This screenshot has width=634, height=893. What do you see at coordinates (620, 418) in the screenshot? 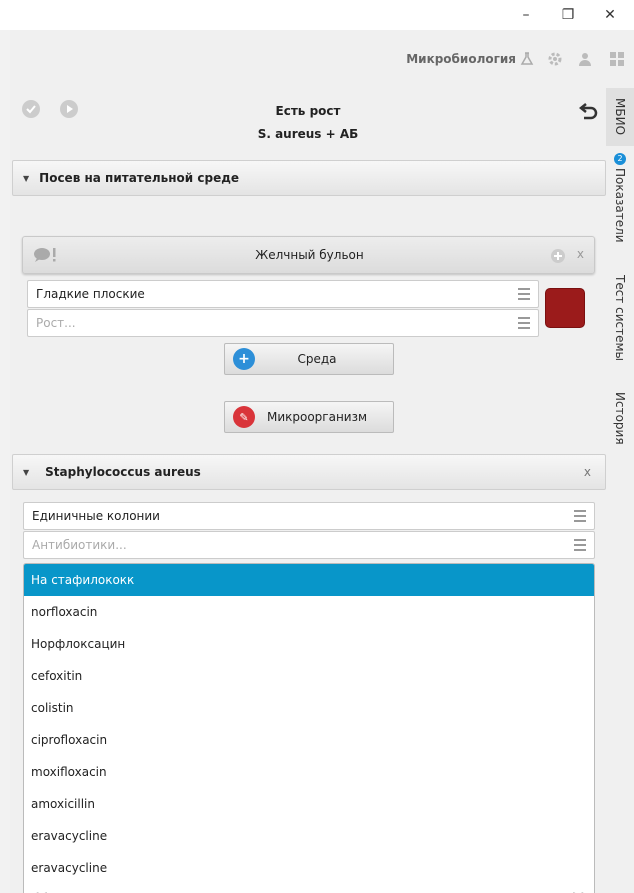
I see `tab-history: История` at bounding box center [620, 418].